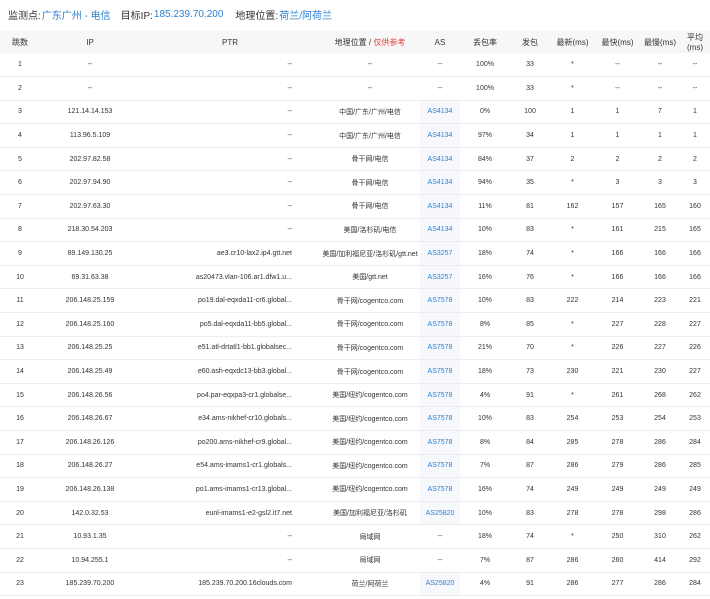 The height and width of the screenshot is (599, 710). I want to click on table-row: 22 10.94.255.1 -- 局域网 -- 7% 87 286 260 414 292, so click(355, 560).